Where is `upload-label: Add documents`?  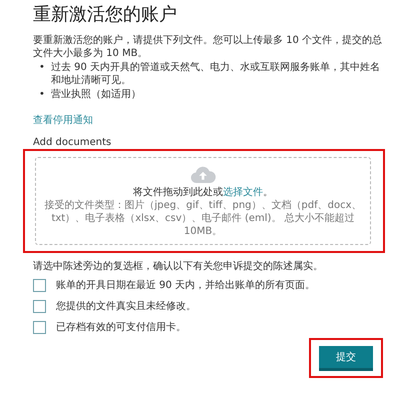 upload-label: Add documents is located at coordinates (72, 142).